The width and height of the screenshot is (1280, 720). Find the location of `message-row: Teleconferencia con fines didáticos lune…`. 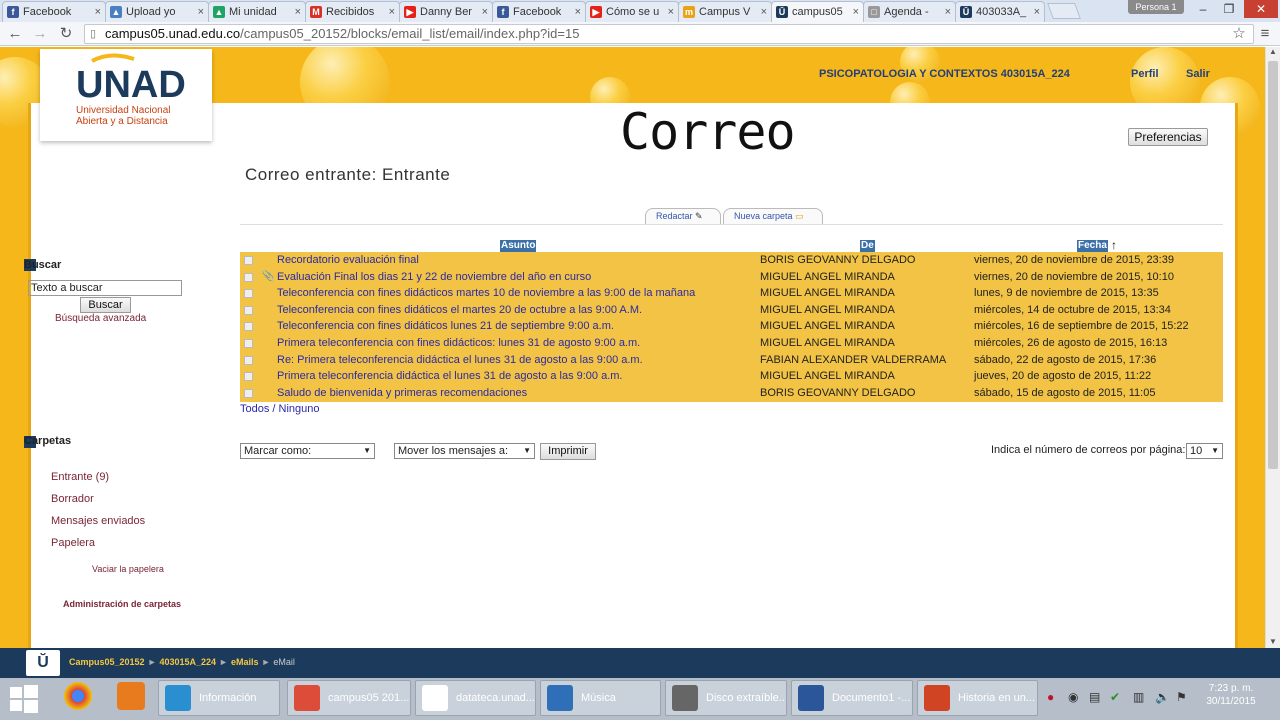

message-row: Teleconferencia con fines didáticos lune… is located at coordinates (731, 326).